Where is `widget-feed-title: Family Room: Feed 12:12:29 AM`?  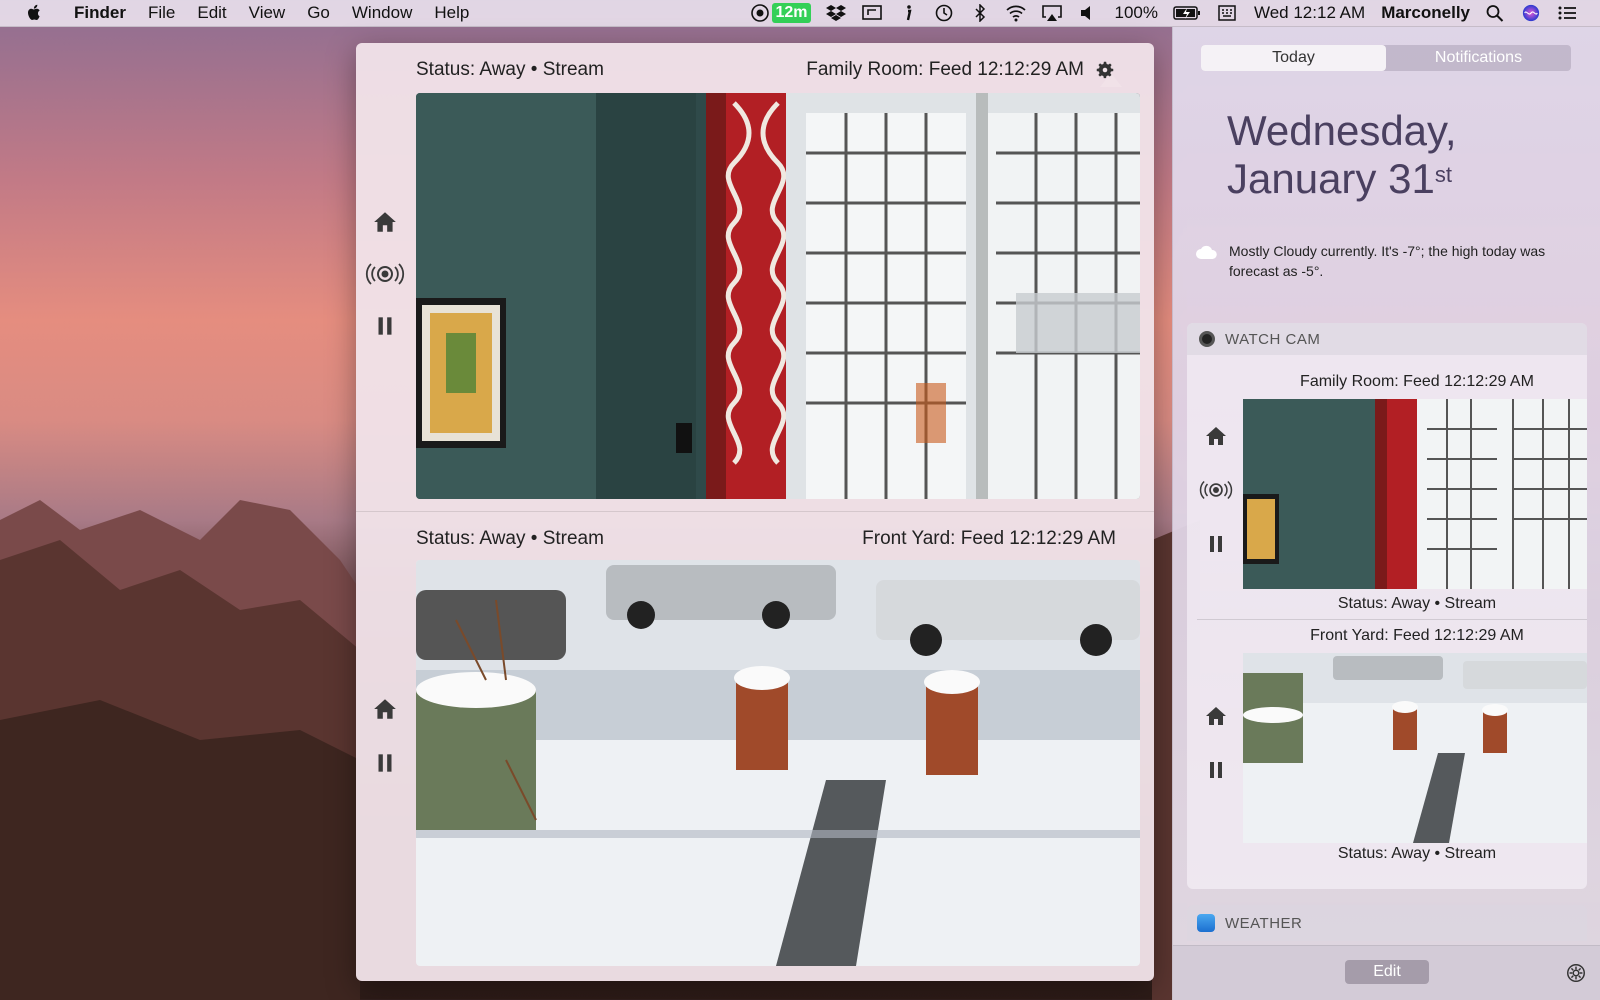 widget-feed-title: Family Room: Feed 12:12:29 AM is located at coordinates (1417, 381).